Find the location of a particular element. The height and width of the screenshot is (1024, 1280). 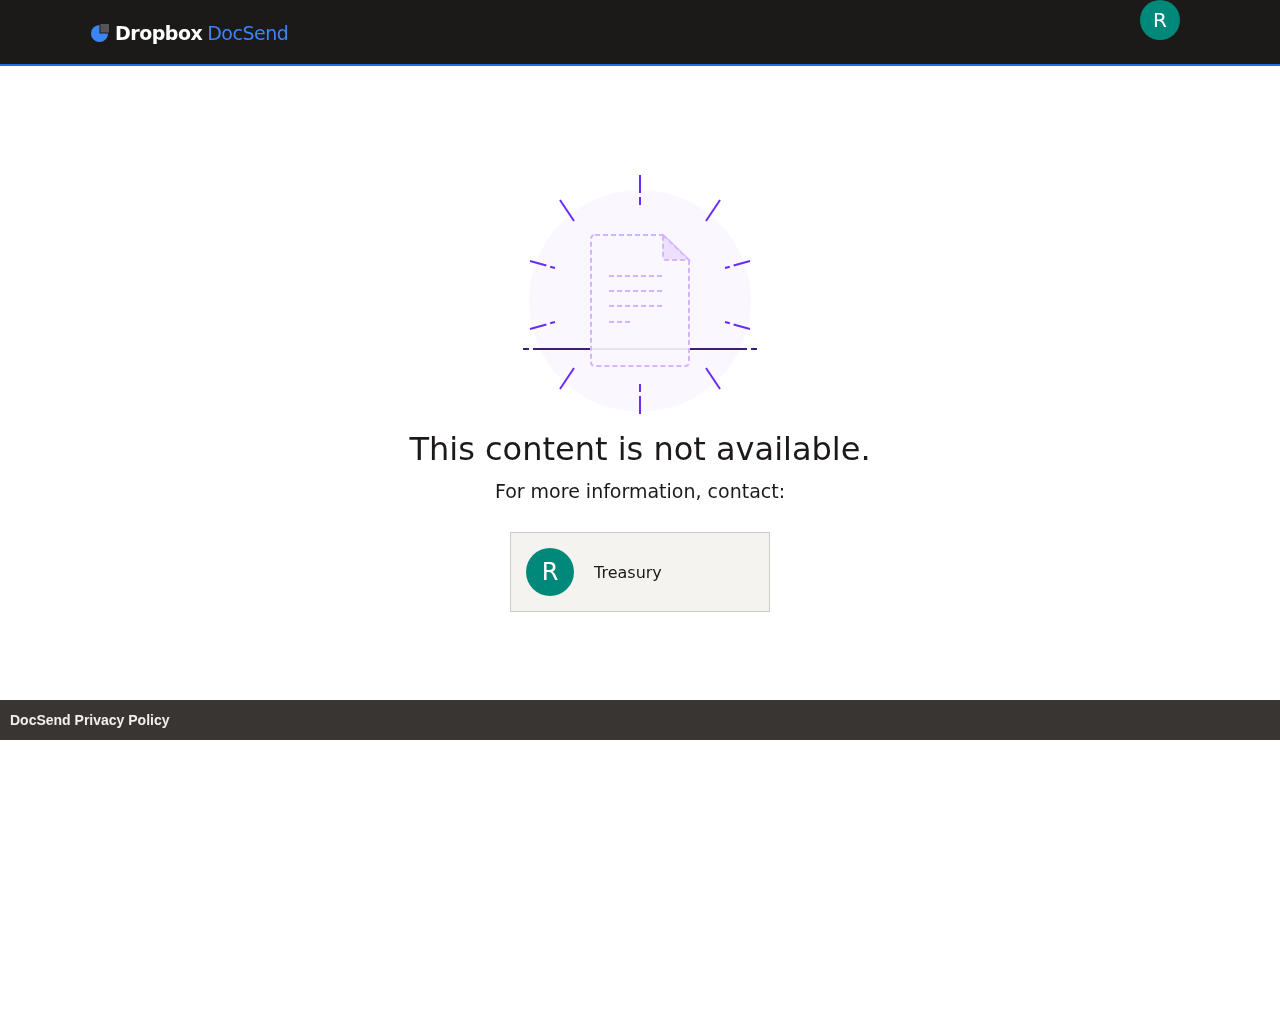

contact-name: Treasury is located at coordinates (628, 572).